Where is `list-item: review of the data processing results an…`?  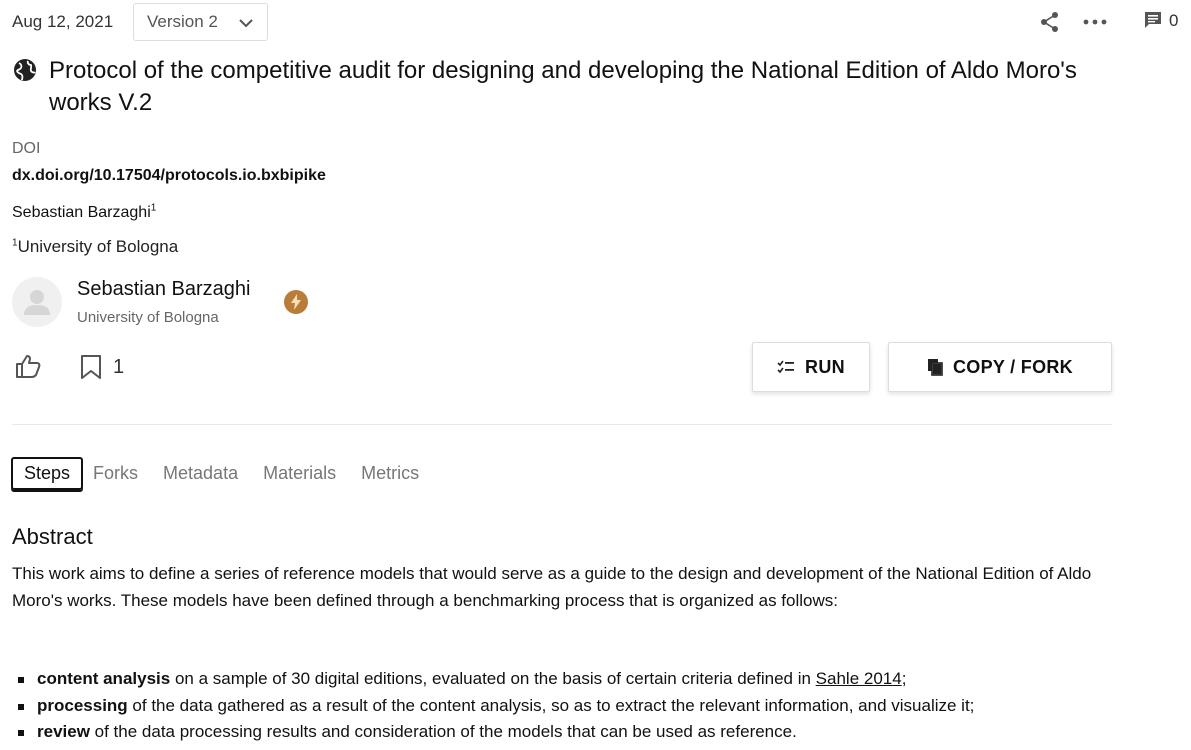 list-item: review of the data processing results an… is located at coordinates (598, 732).